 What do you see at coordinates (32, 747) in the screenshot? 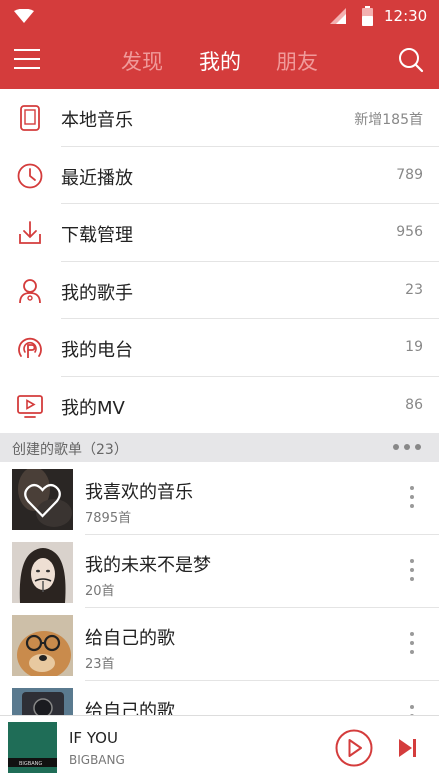
I see `now-playing-cover-image: BIGBANG` at bounding box center [32, 747].